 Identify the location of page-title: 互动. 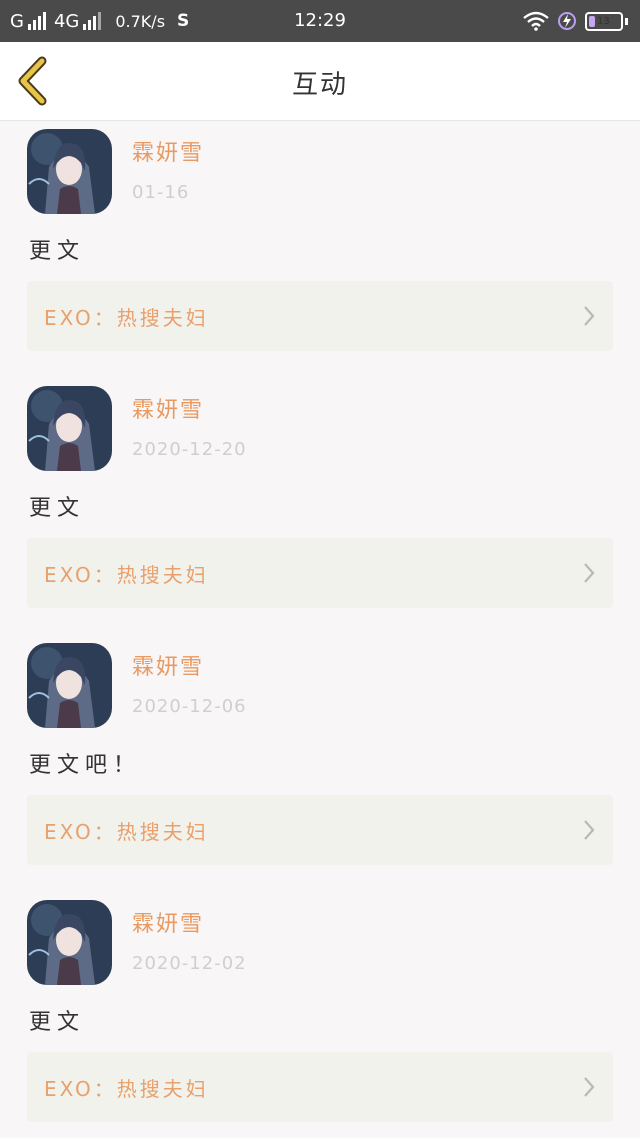
(319, 85).